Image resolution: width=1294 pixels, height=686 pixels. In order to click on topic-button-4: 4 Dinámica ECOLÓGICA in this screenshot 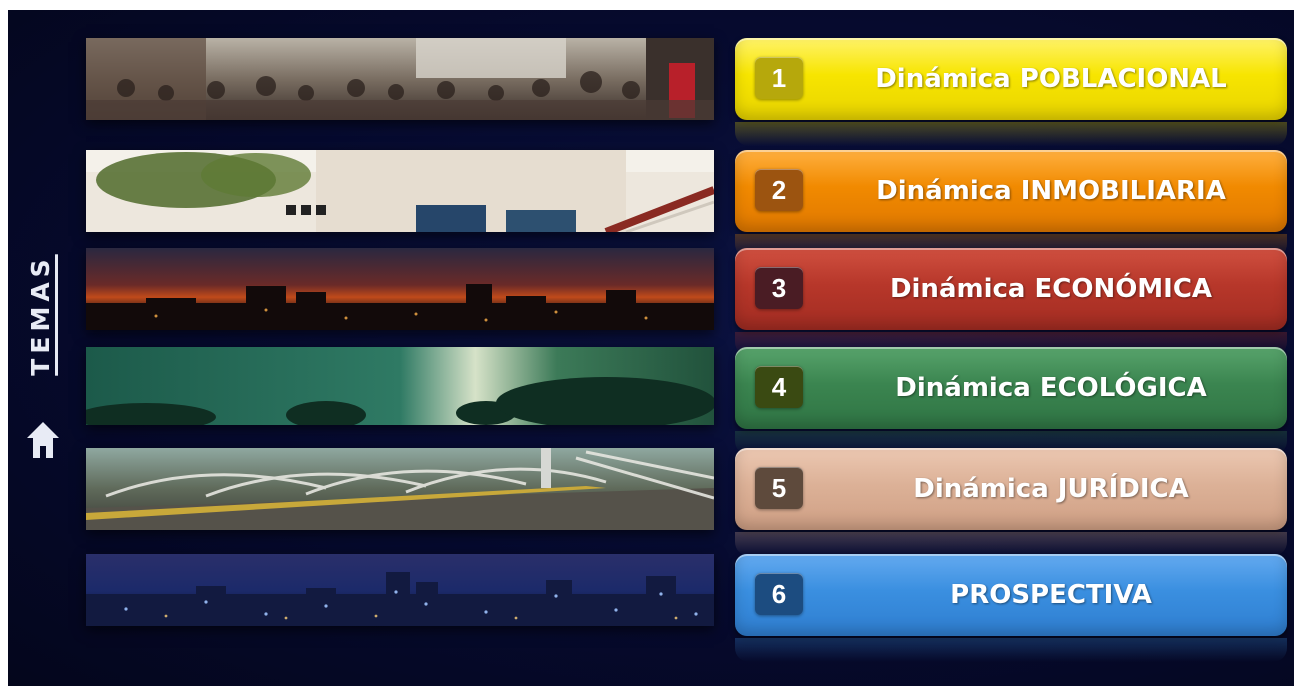, I will do `click(1011, 388)`.